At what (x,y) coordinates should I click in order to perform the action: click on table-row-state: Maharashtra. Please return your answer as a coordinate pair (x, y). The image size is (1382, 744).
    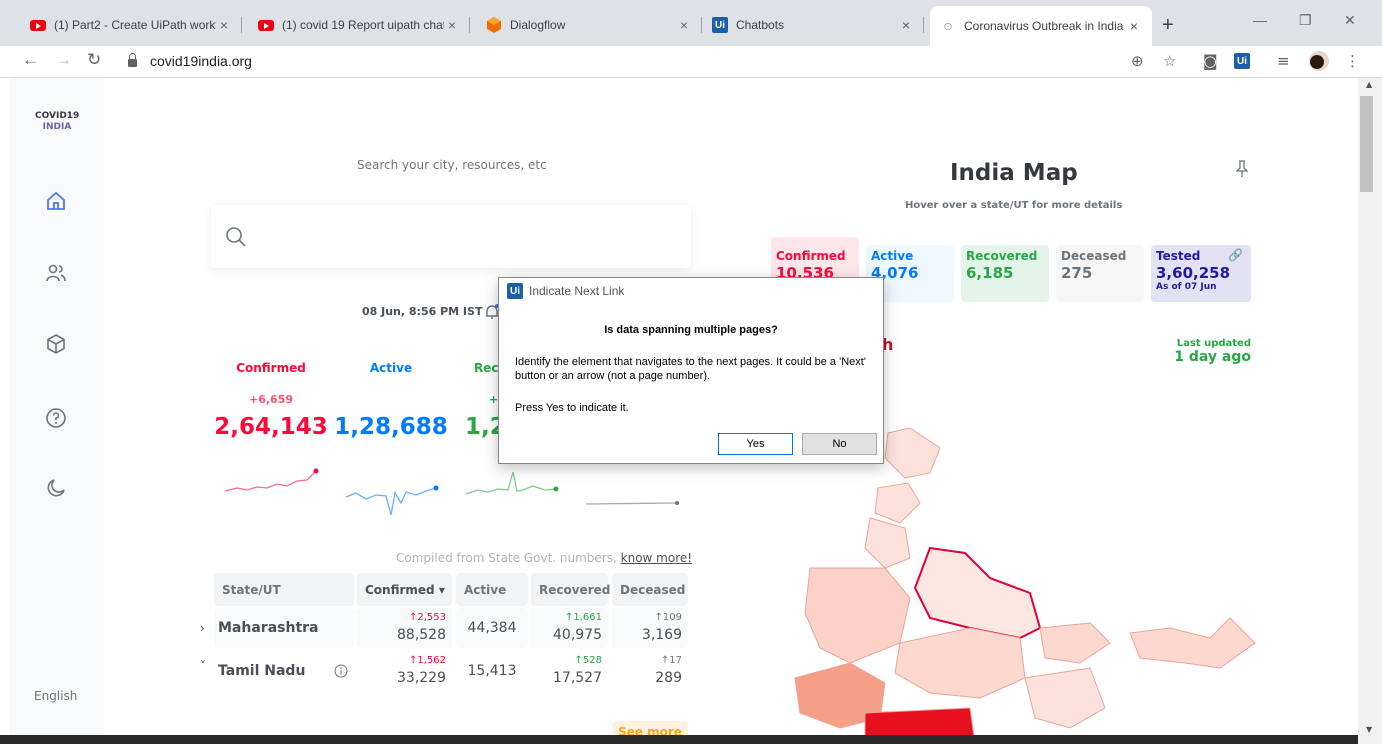
    Looking at the image, I should click on (284, 628).